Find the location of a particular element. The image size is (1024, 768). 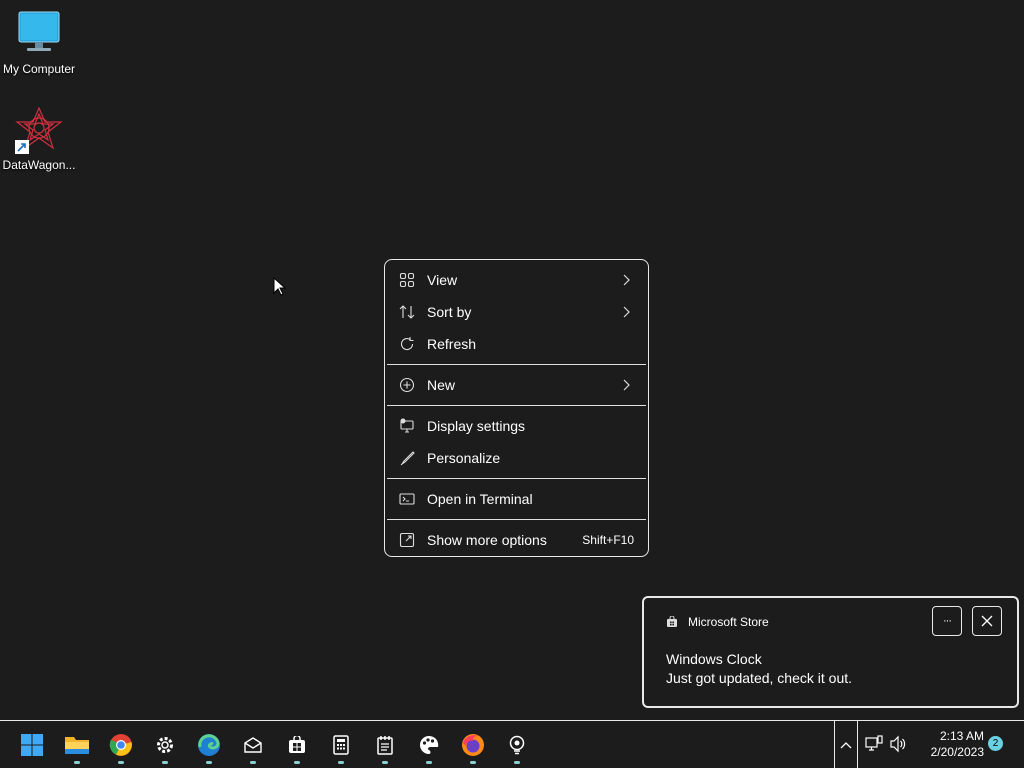

expand-icon is located at coordinates (407, 540).